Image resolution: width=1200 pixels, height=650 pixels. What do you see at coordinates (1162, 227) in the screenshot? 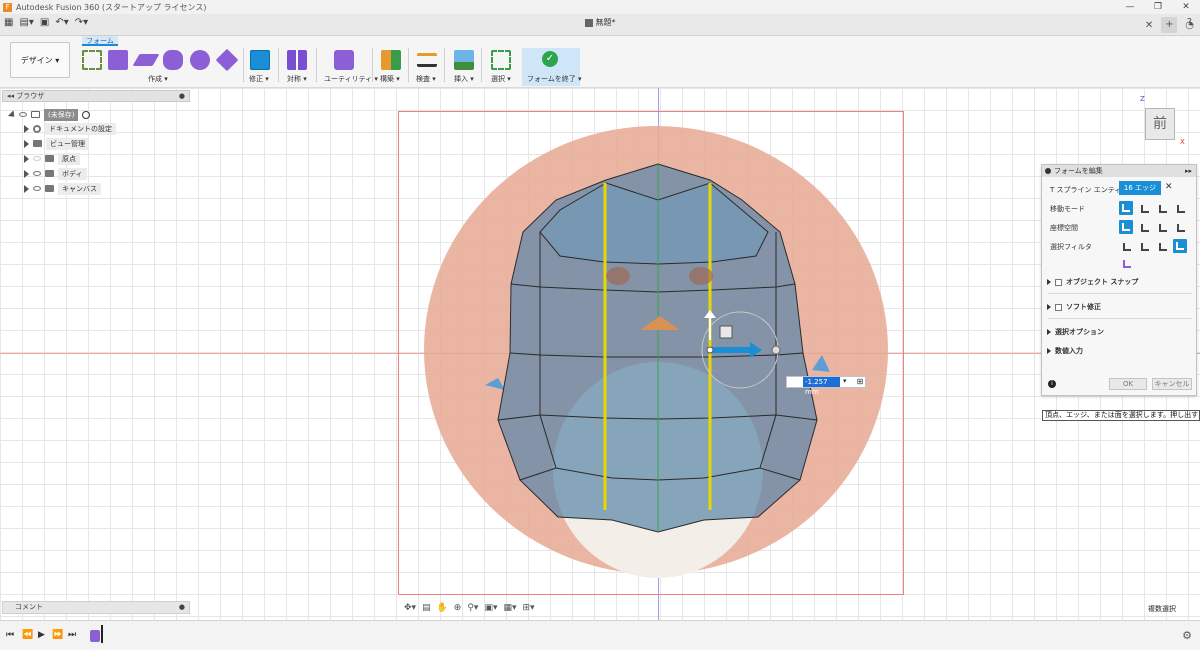
I see `local-space-icon` at bounding box center [1162, 227].